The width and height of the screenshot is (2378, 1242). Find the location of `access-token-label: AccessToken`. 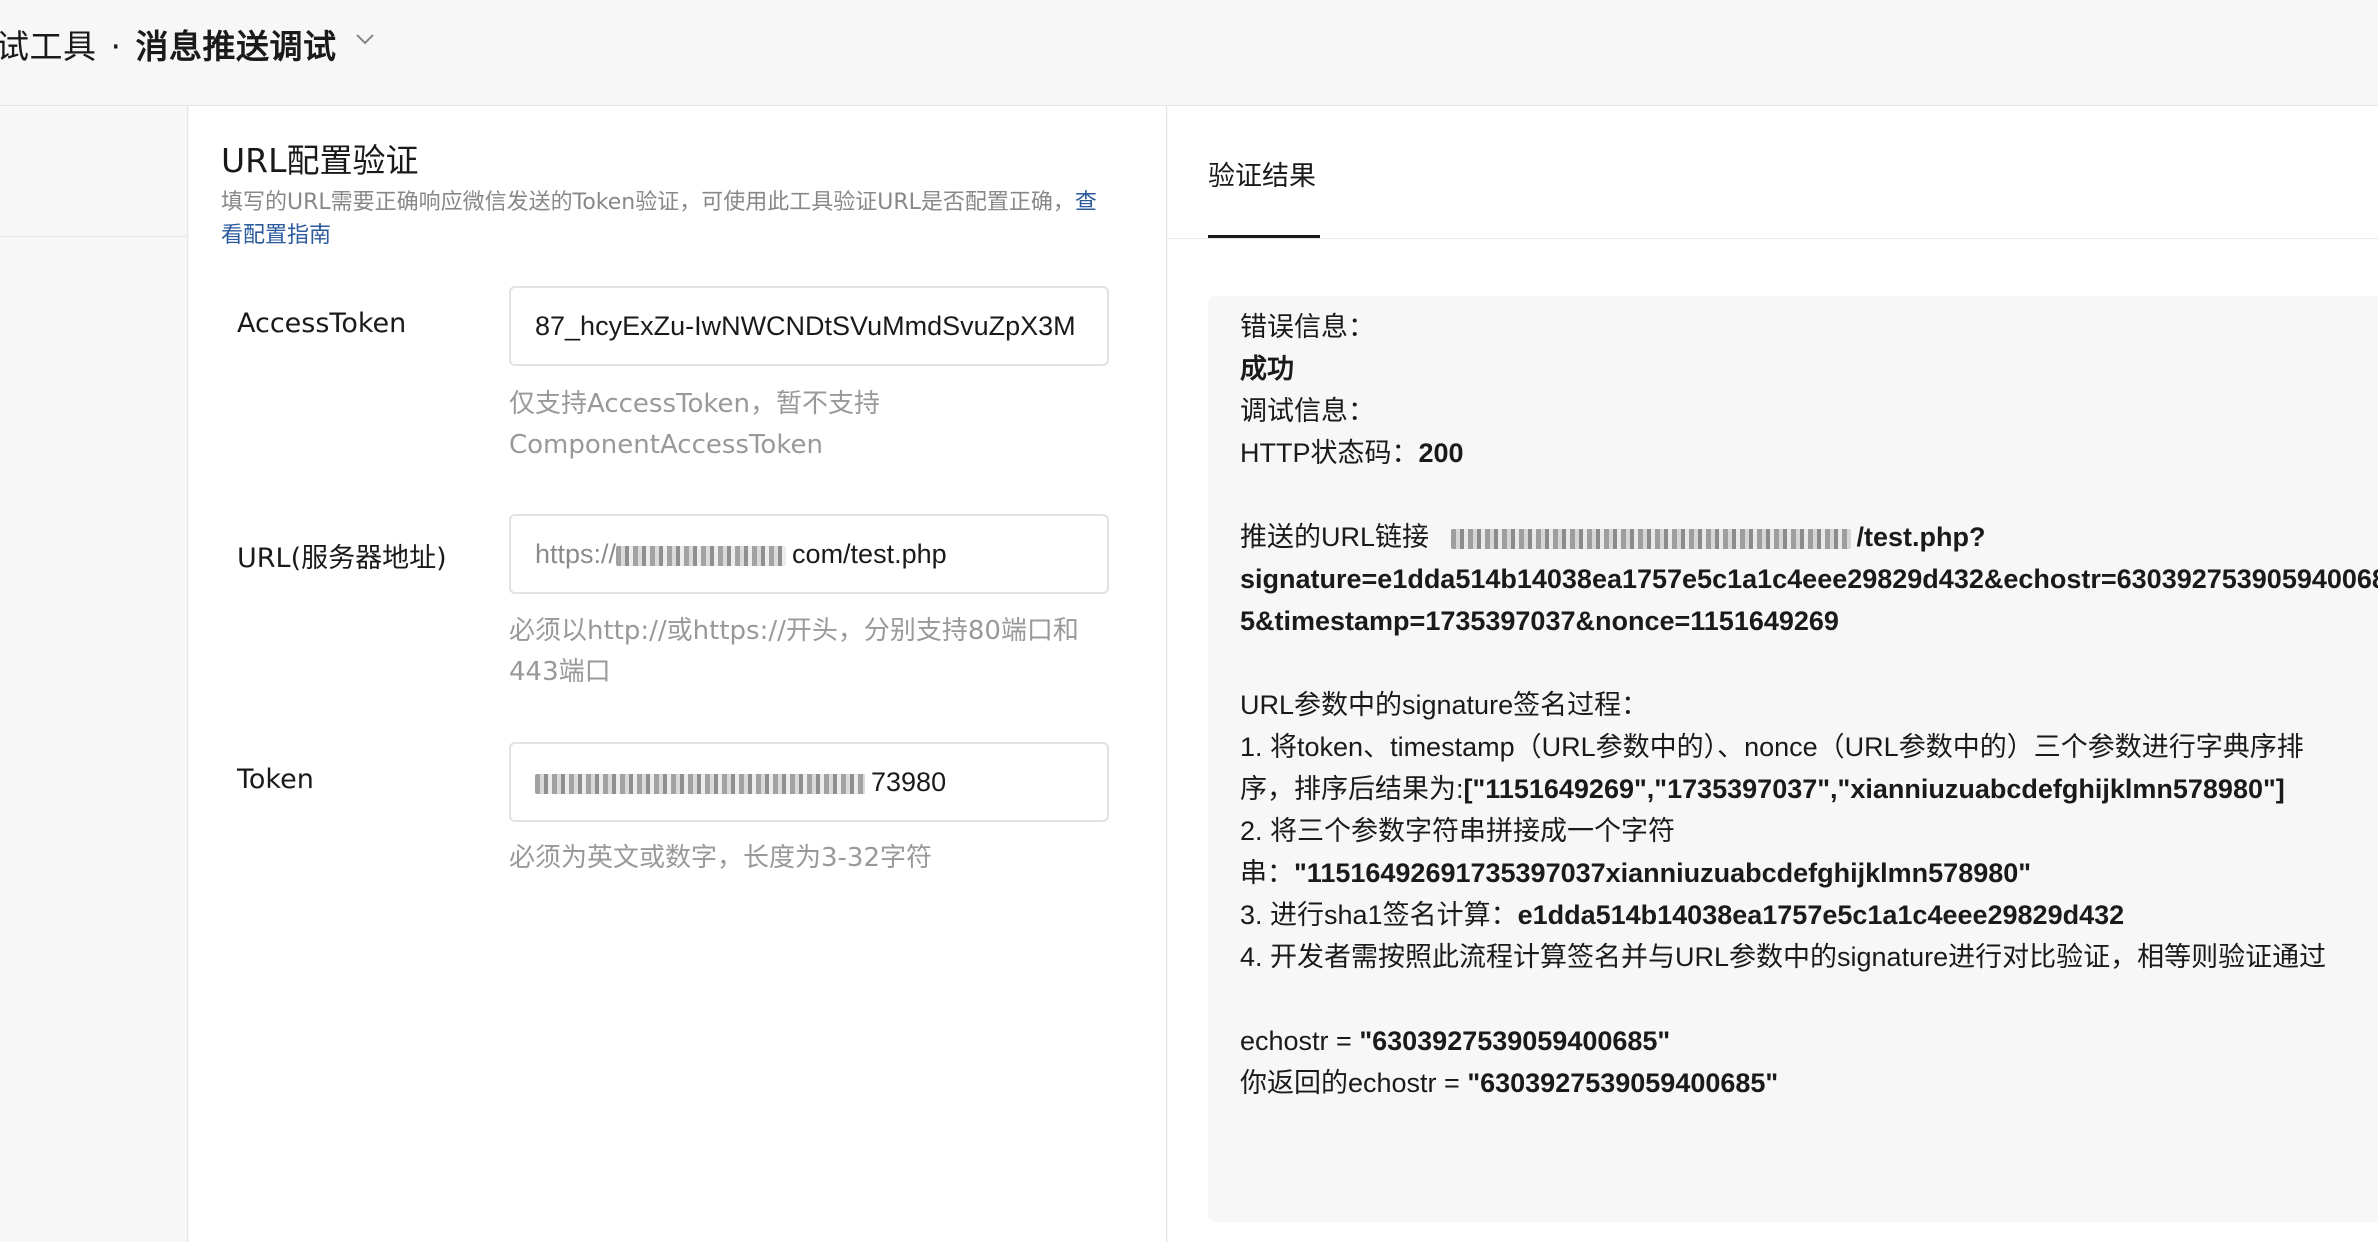

access-token-label: AccessToken is located at coordinates (322, 323).